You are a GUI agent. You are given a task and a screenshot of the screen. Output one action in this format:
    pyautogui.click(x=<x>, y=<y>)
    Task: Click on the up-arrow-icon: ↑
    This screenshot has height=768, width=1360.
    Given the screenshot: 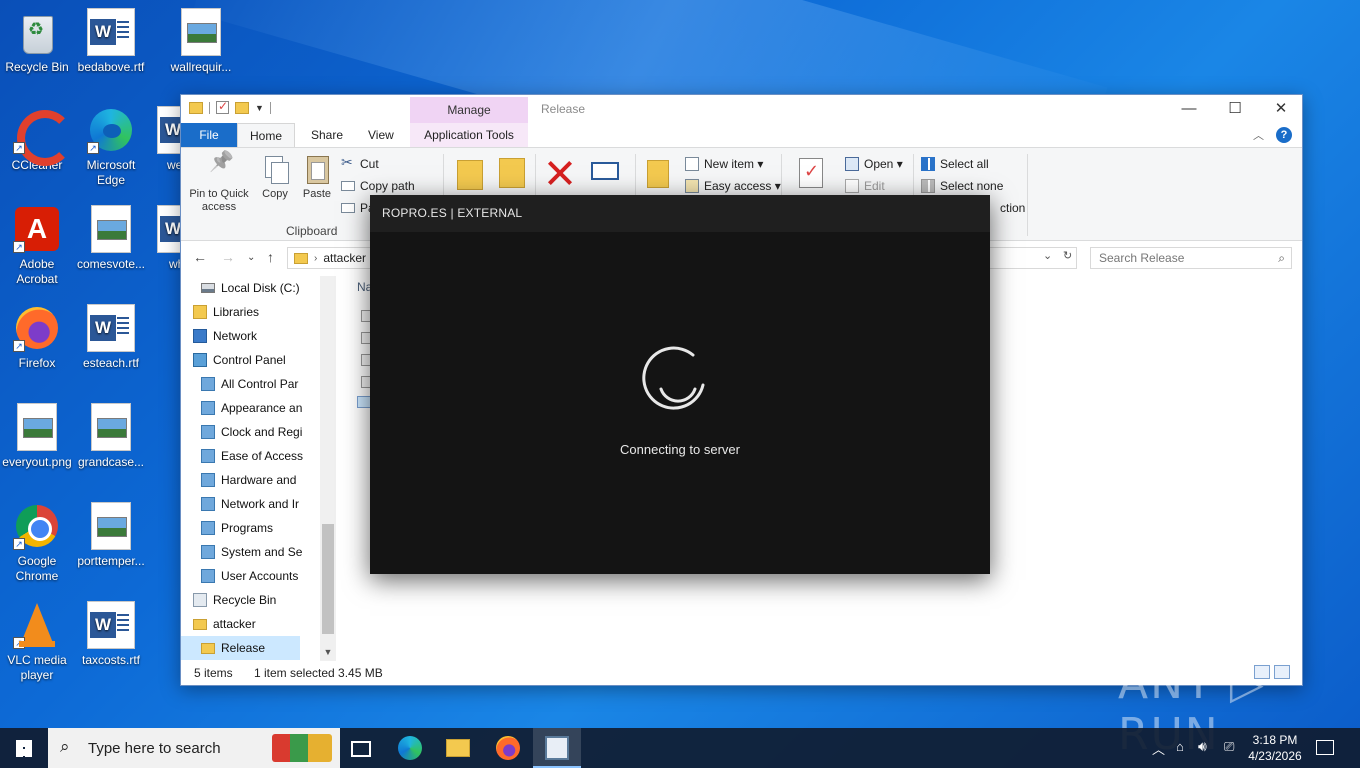 What is the action you would take?
    pyautogui.click(x=270, y=257)
    